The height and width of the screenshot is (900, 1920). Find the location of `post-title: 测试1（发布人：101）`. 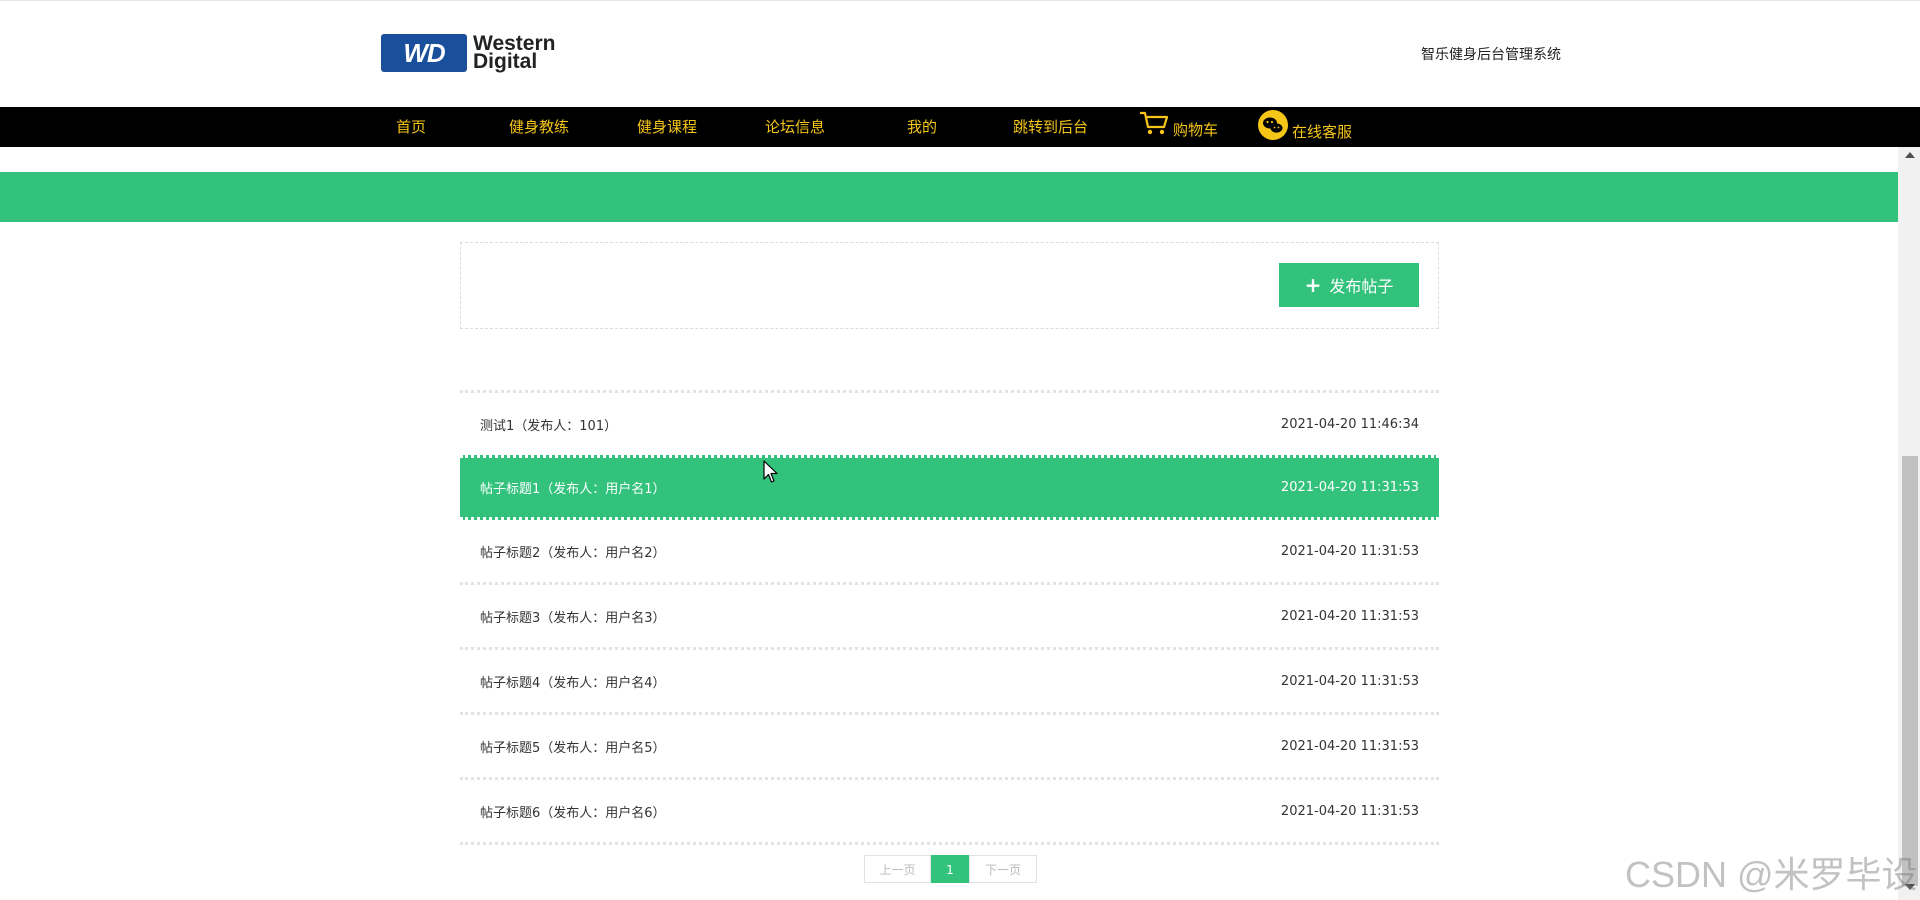

post-title: 测试1（发布人：101） is located at coordinates (549, 426).